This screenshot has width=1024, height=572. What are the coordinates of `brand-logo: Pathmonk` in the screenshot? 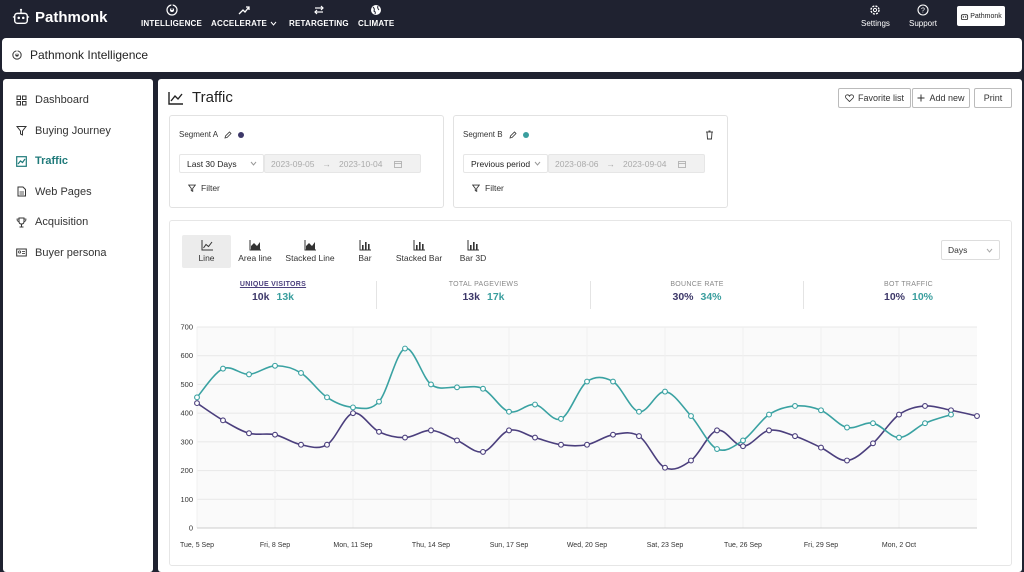 It's located at (60, 17).